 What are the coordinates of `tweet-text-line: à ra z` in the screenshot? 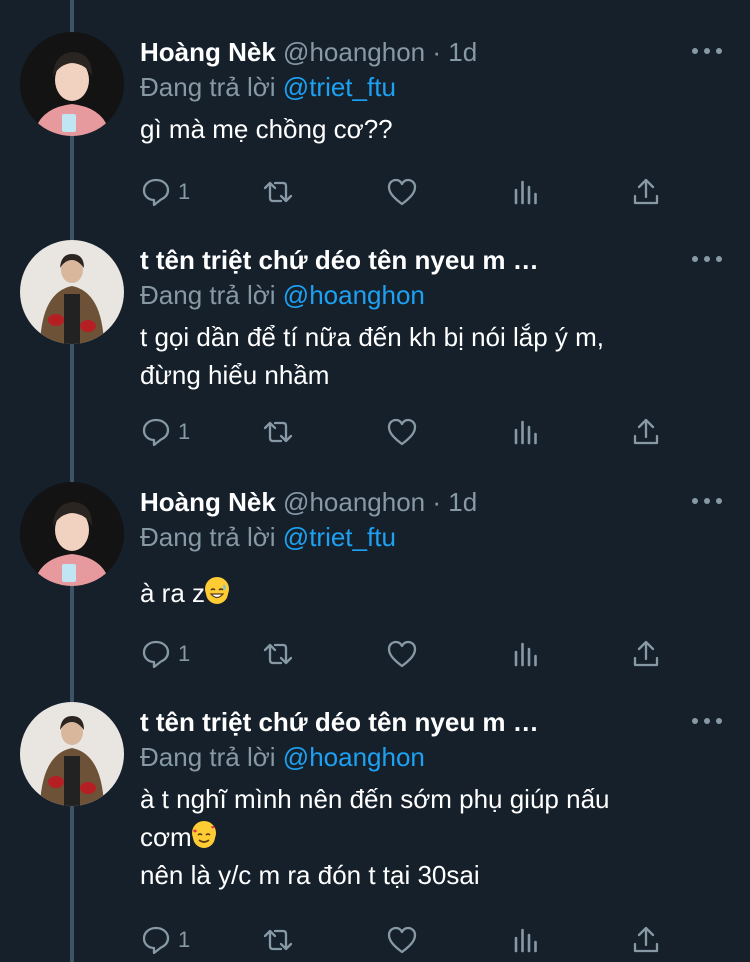 It's located at (420, 593).